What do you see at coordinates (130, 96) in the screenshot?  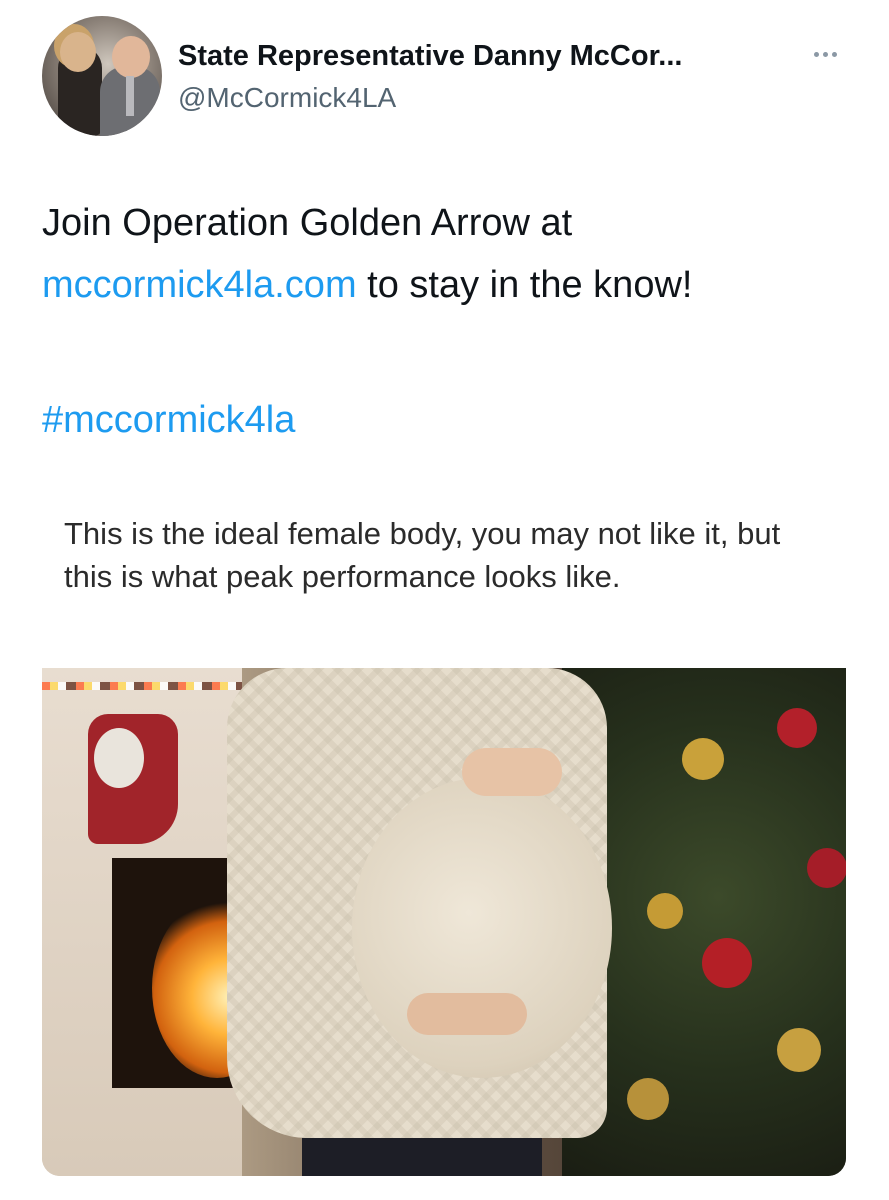 I see `avatar-tie` at bounding box center [130, 96].